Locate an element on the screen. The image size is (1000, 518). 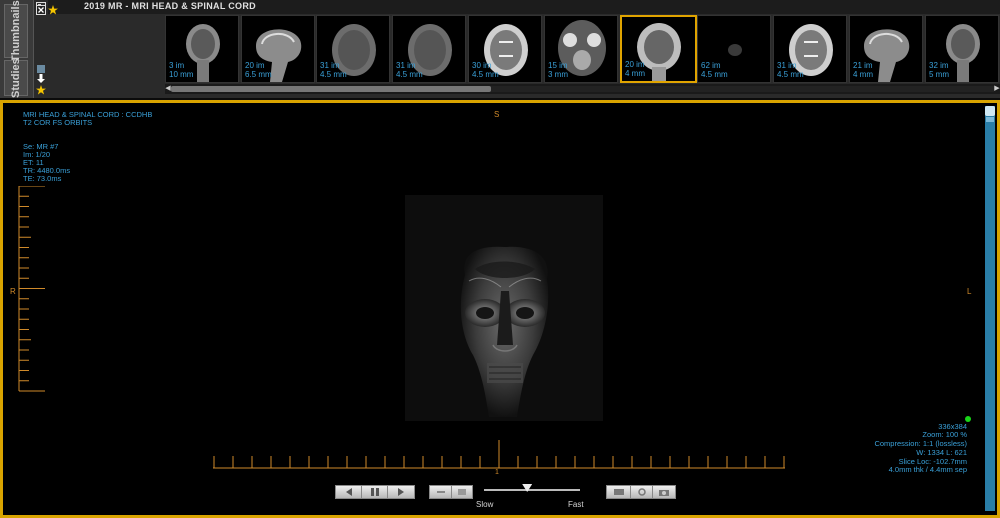
thumbnail-image-count: 3 im is located at coordinates (177, 65).